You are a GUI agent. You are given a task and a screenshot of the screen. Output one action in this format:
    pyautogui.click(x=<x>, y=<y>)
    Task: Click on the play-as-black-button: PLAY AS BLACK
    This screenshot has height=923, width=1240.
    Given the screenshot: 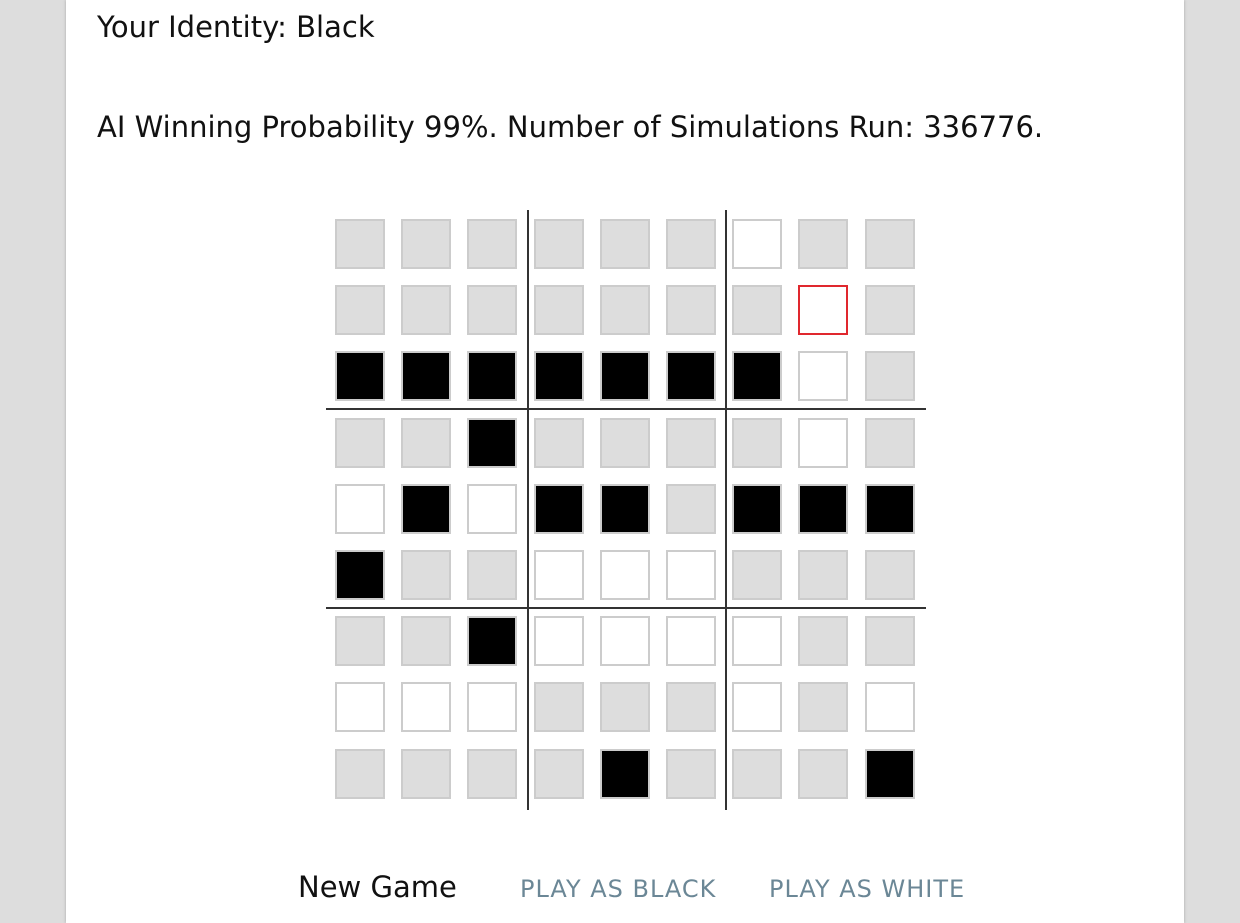 What is the action you would take?
    pyautogui.click(x=618, y=889)
    